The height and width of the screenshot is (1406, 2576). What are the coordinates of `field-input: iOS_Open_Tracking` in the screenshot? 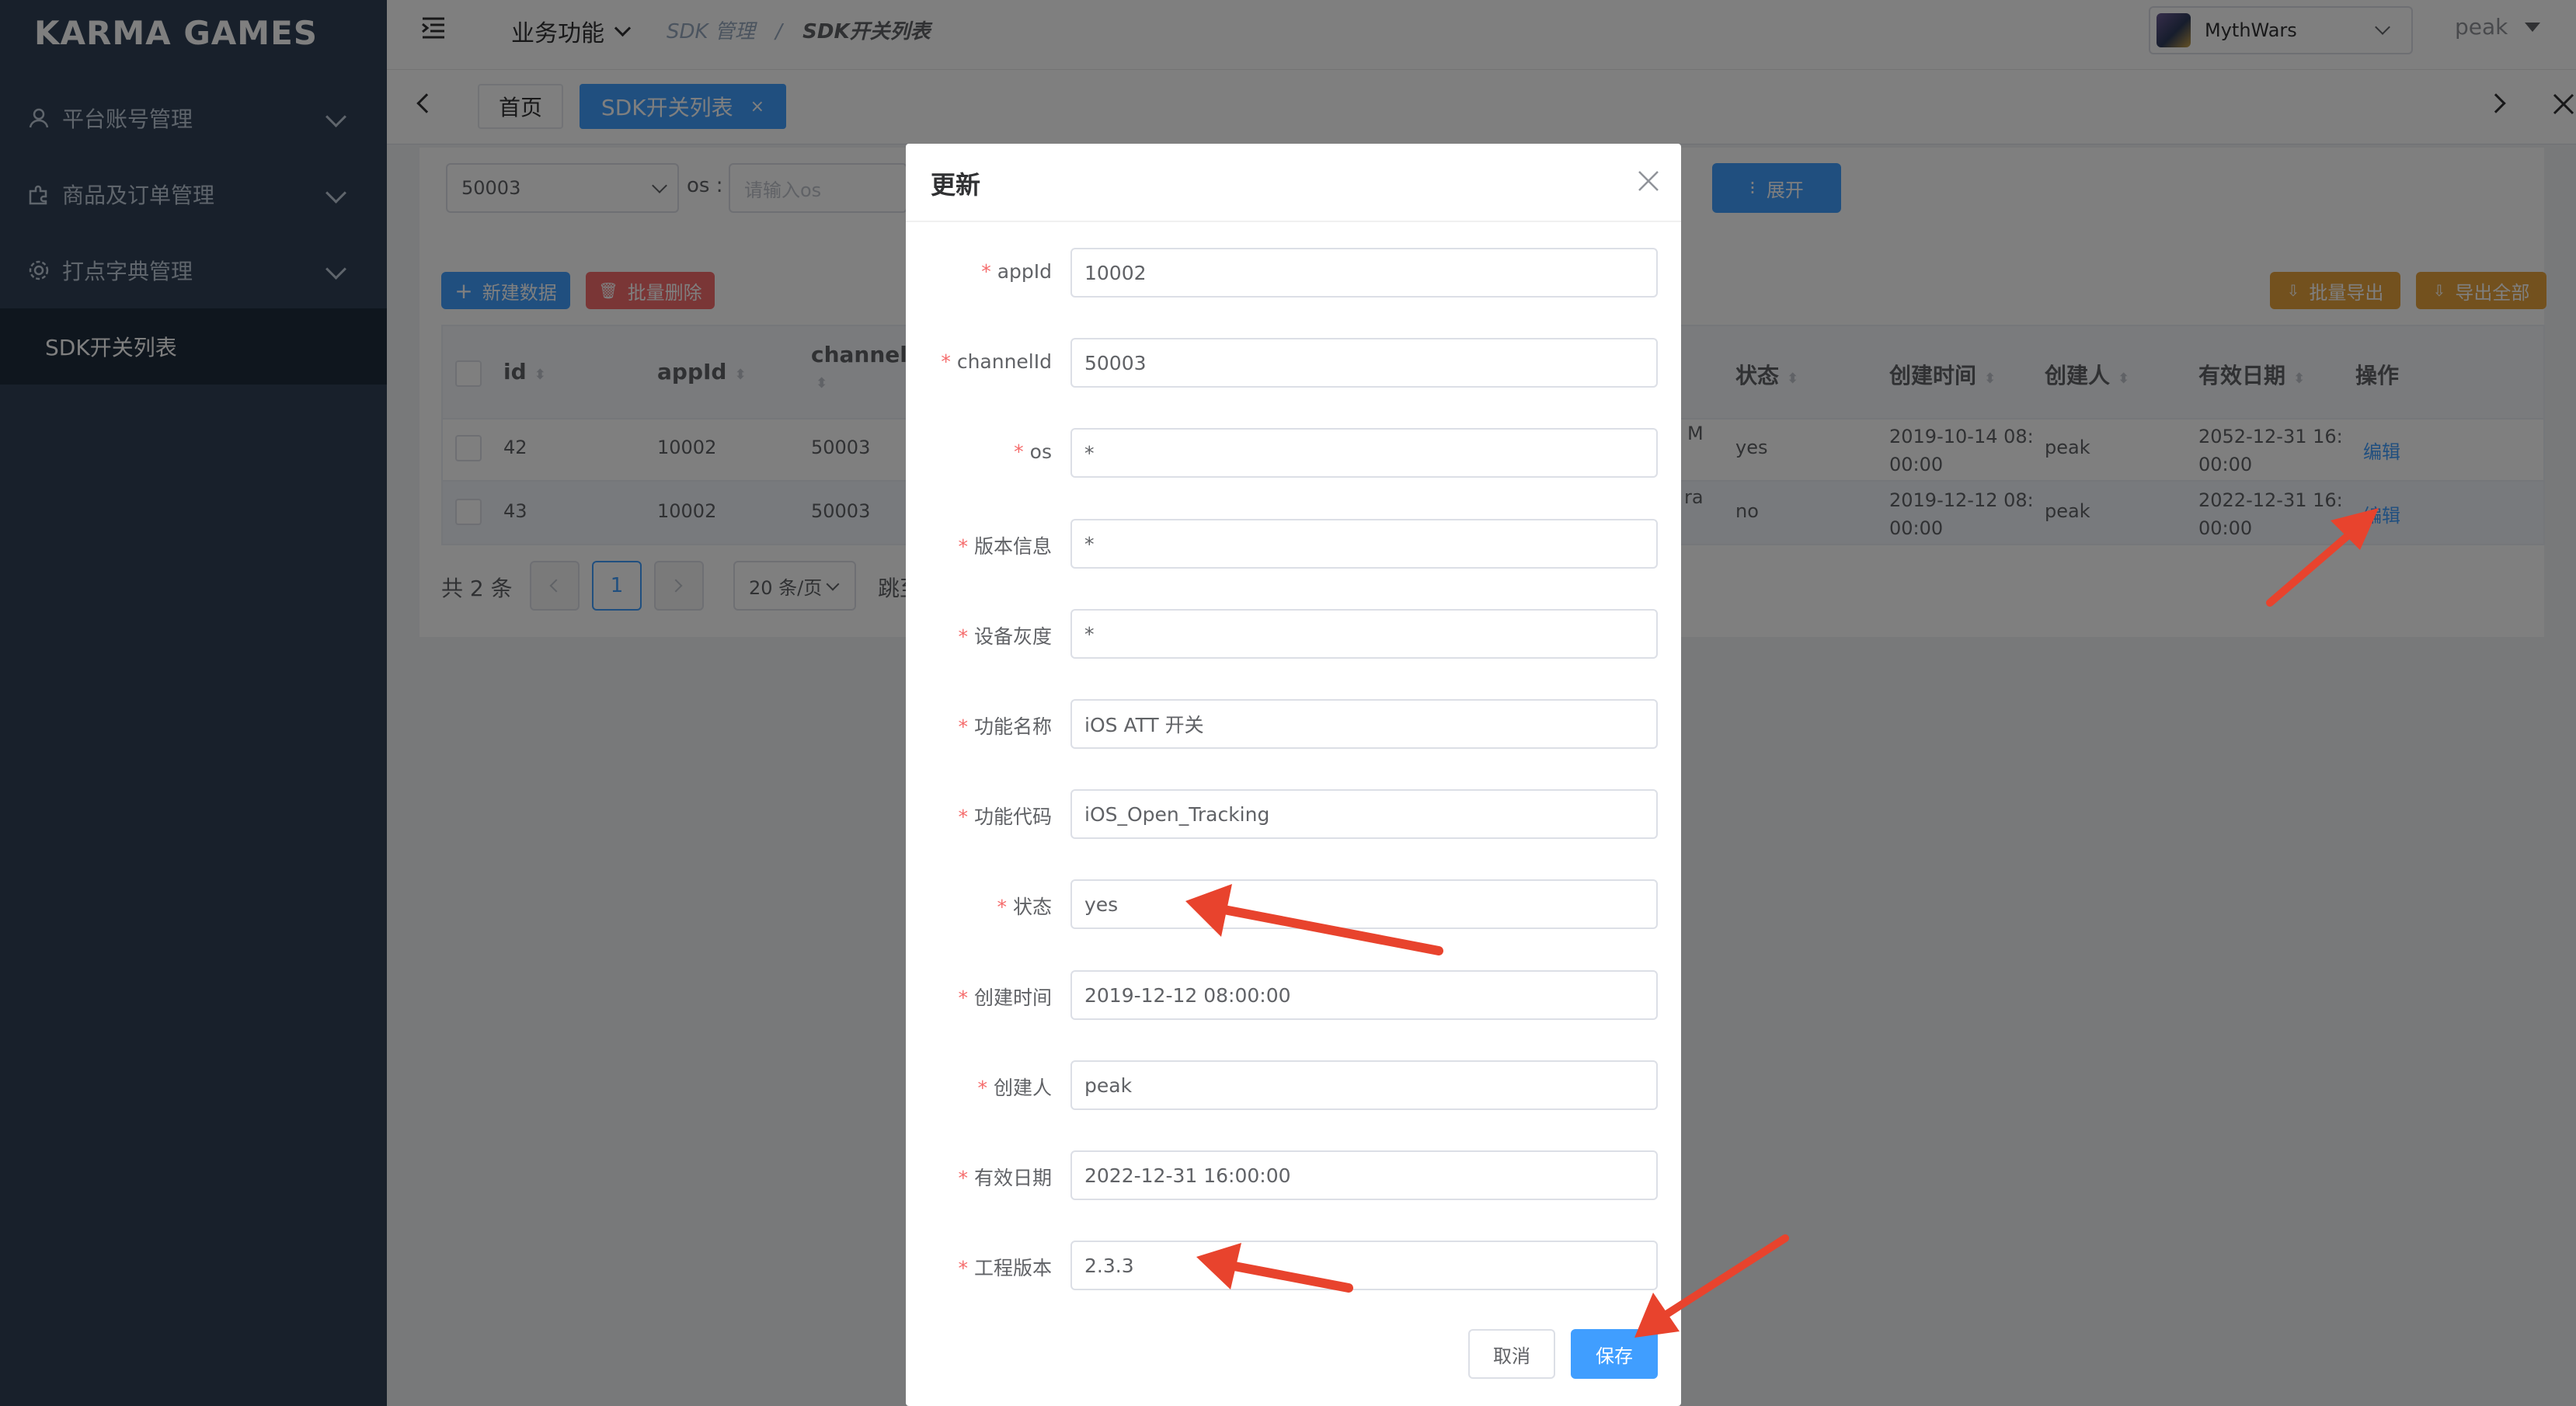 It's located at (1364, 814).